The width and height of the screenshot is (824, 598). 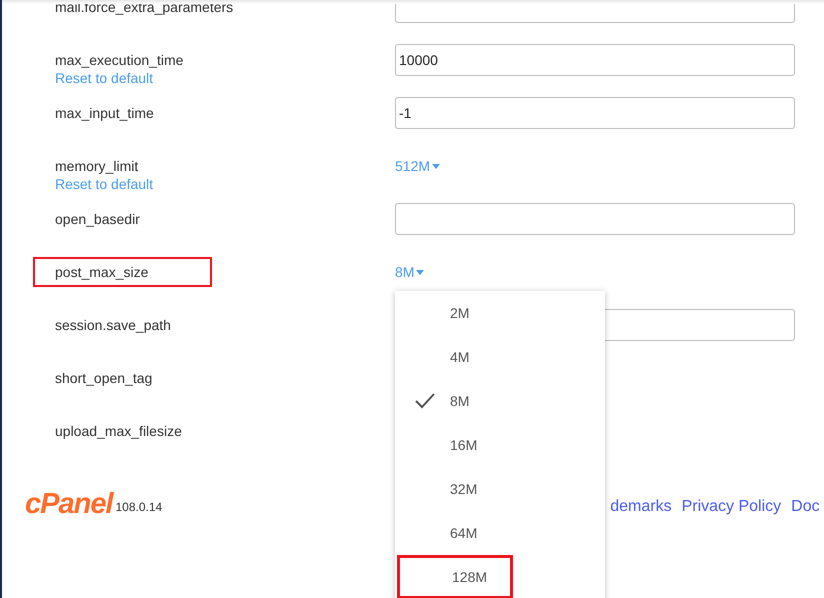 What do you see at coordinates (455, 576) in the screenshot?
I see `menu-option: 128M` at bounding box center [455, 576].